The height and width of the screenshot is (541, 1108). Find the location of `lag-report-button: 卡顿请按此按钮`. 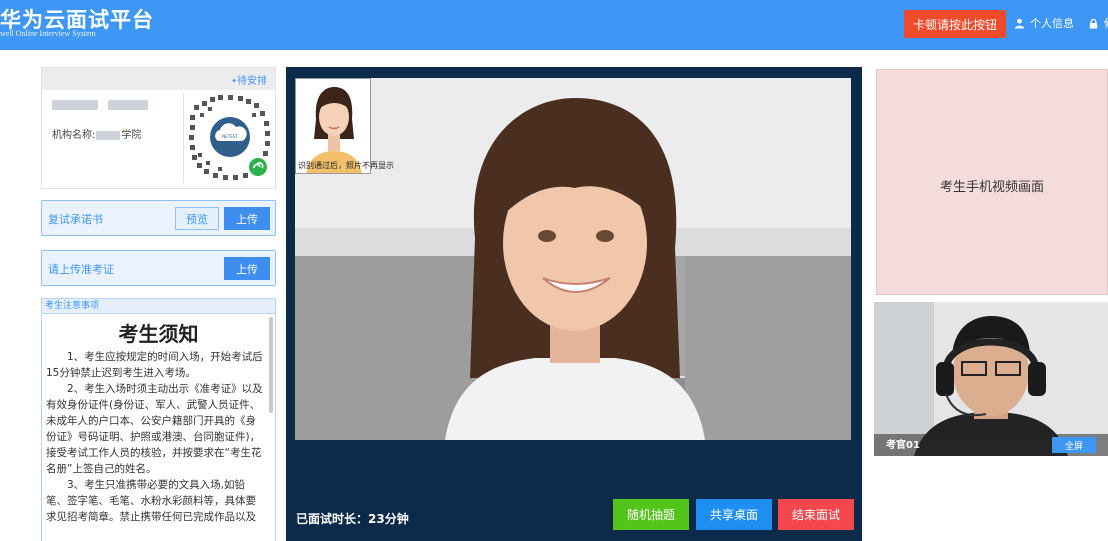

lag-report-button: 卡顿请按此按钮 is located at coordinates (955, 24).